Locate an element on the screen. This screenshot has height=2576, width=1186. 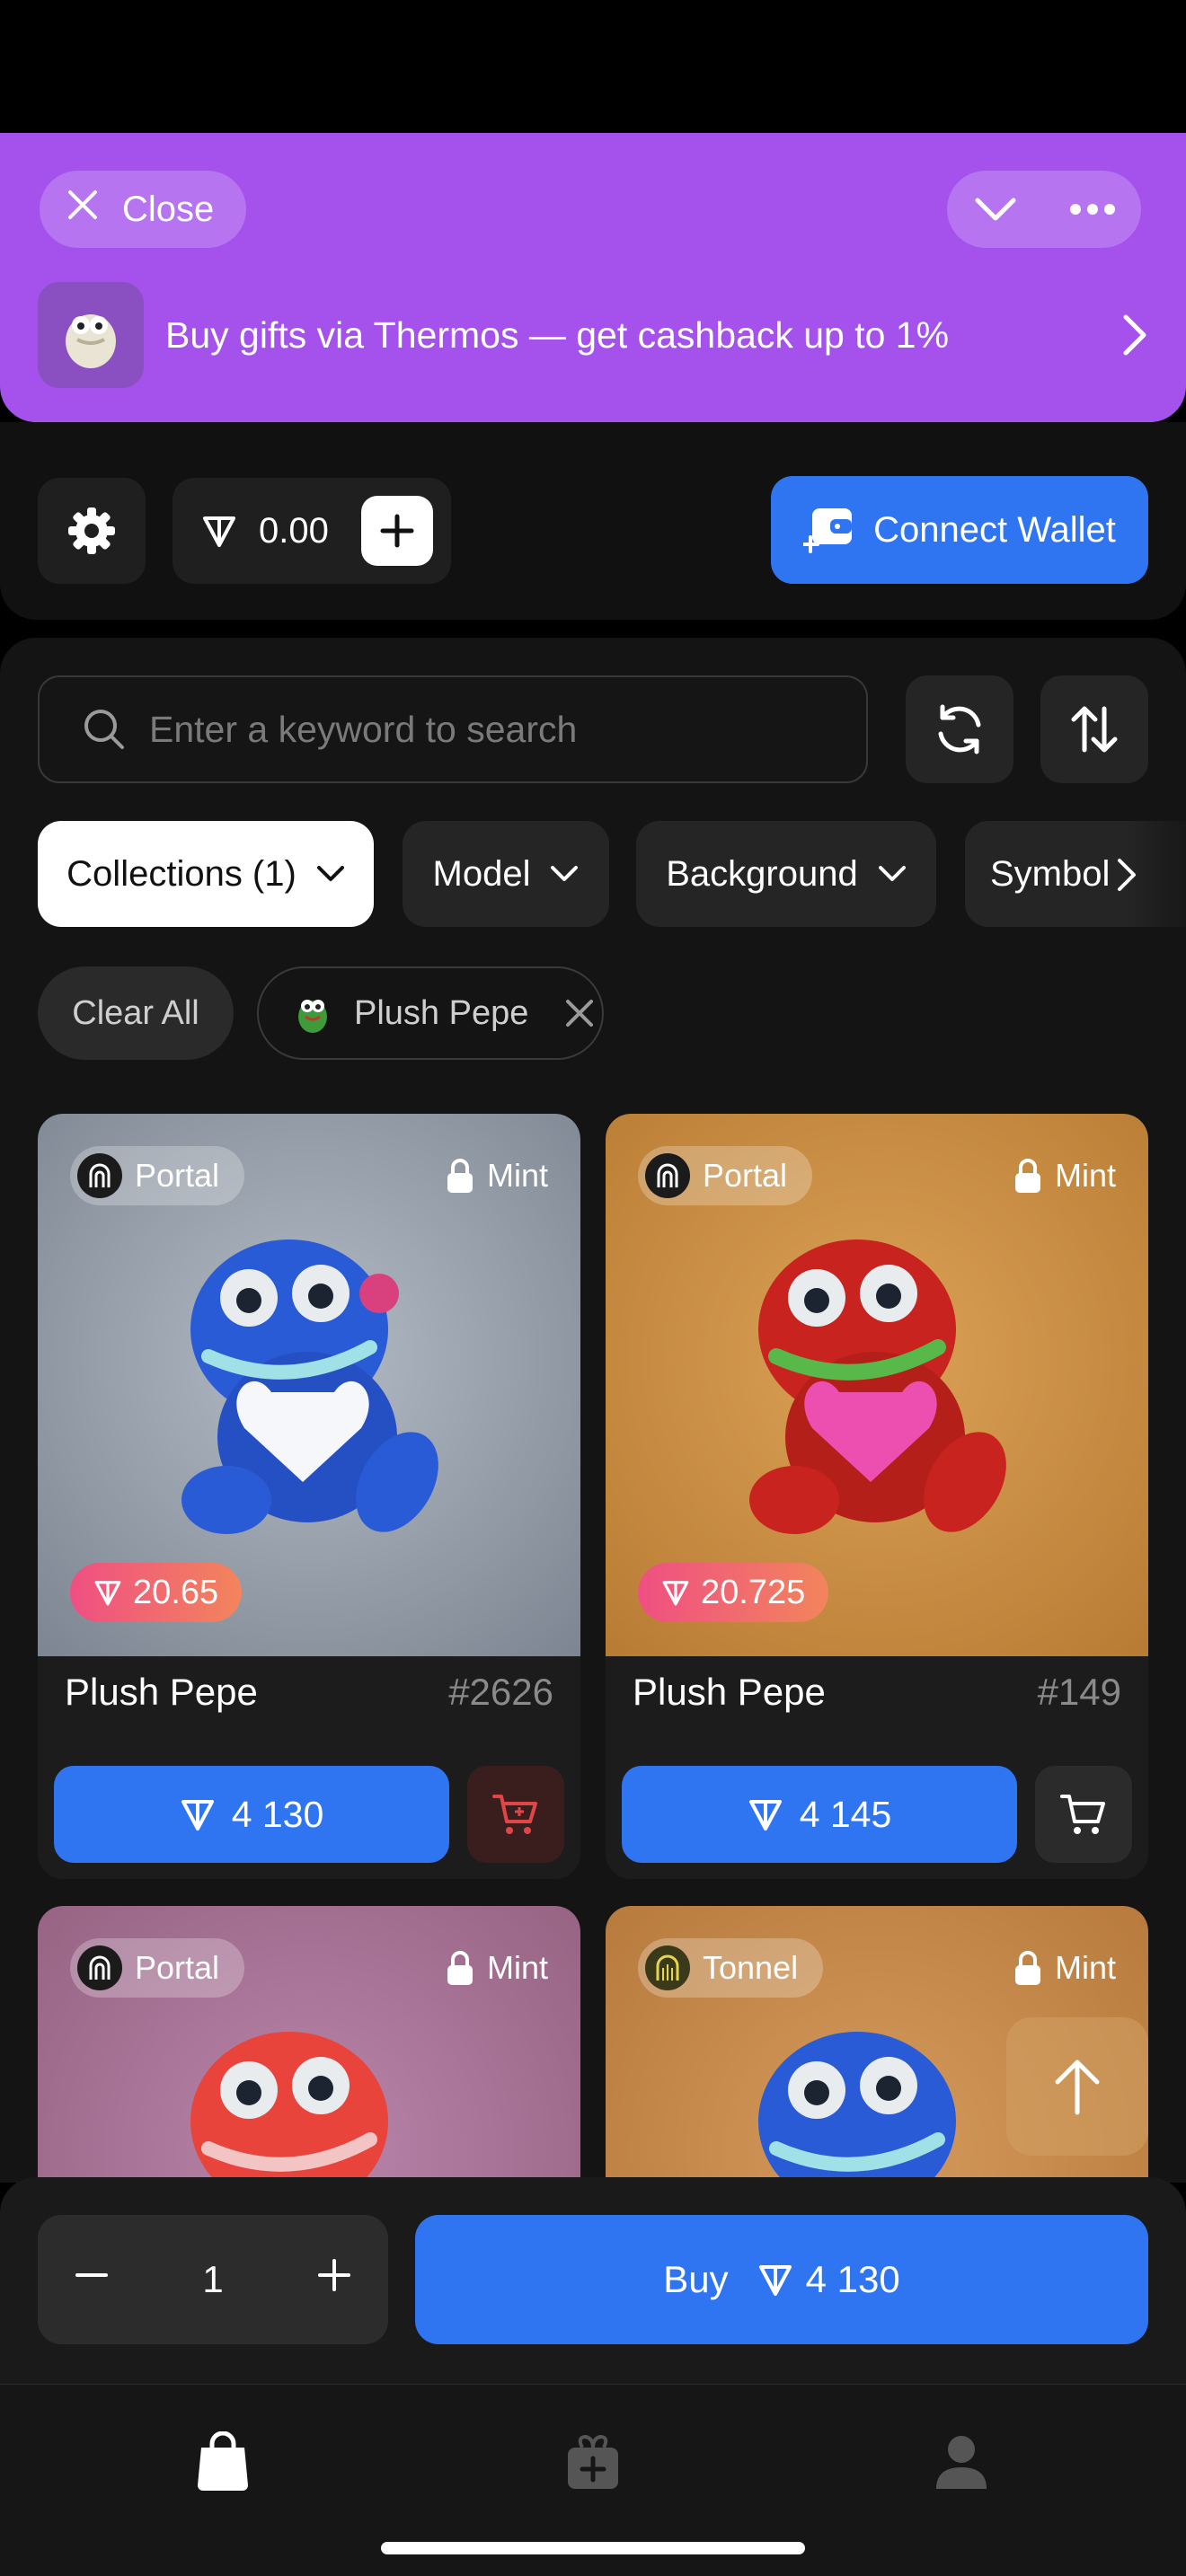
buy-button: Buy 4 130 is located at coordinates (781, 2279).